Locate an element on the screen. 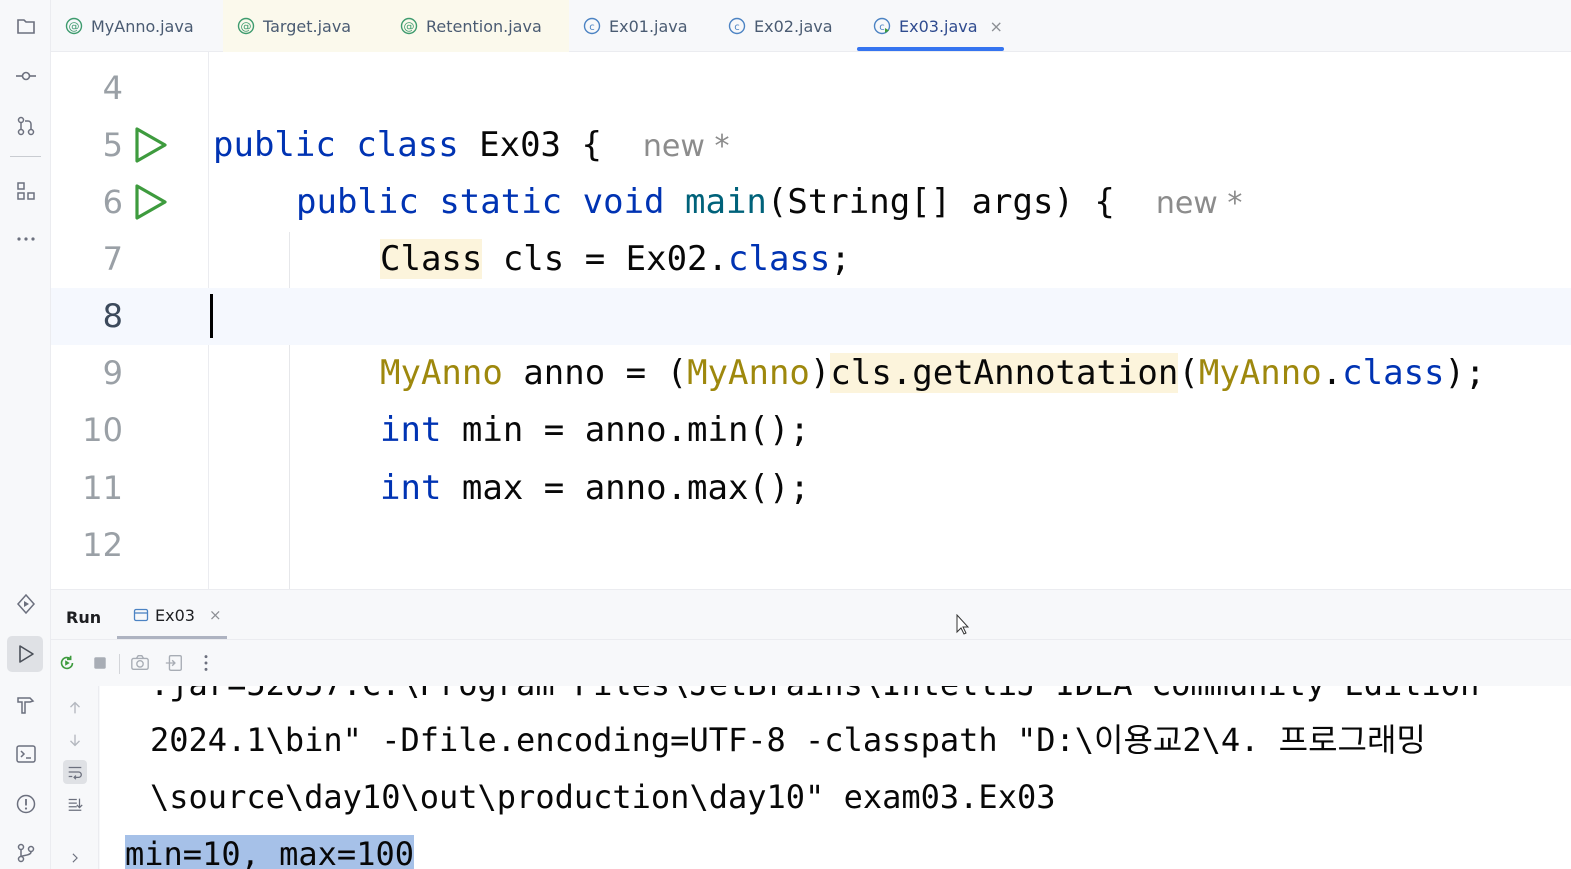 The image size is (1571, 869). left-tool-strip is located at coordinates (25, 434).